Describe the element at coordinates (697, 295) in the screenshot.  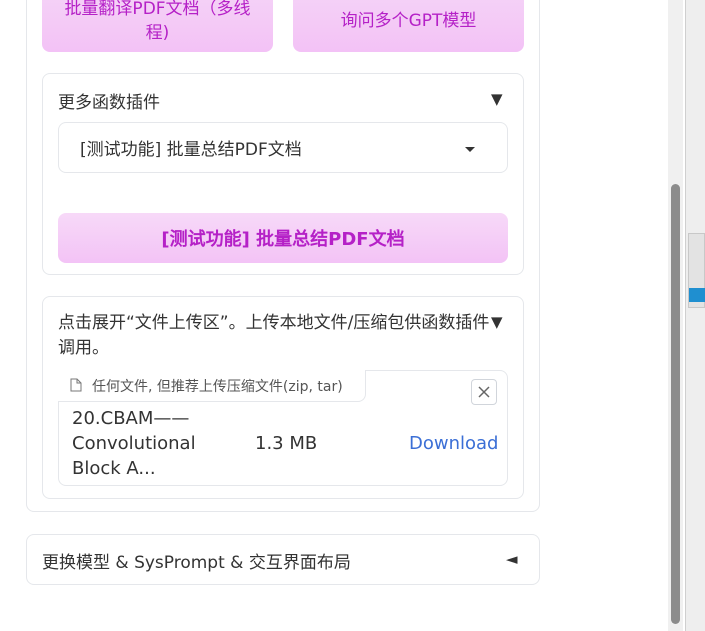
I see `background-window-accent` at that location.